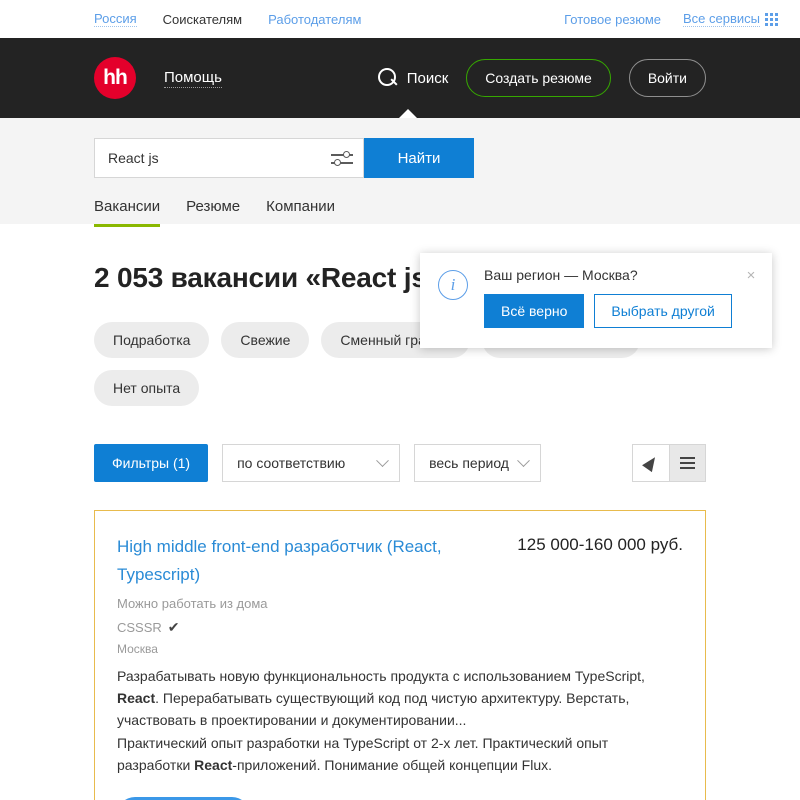 The image size is (800, 800). Describe the element at coordinates (667, 78) in the screenshot. I see `login-button: Войти` at that location.